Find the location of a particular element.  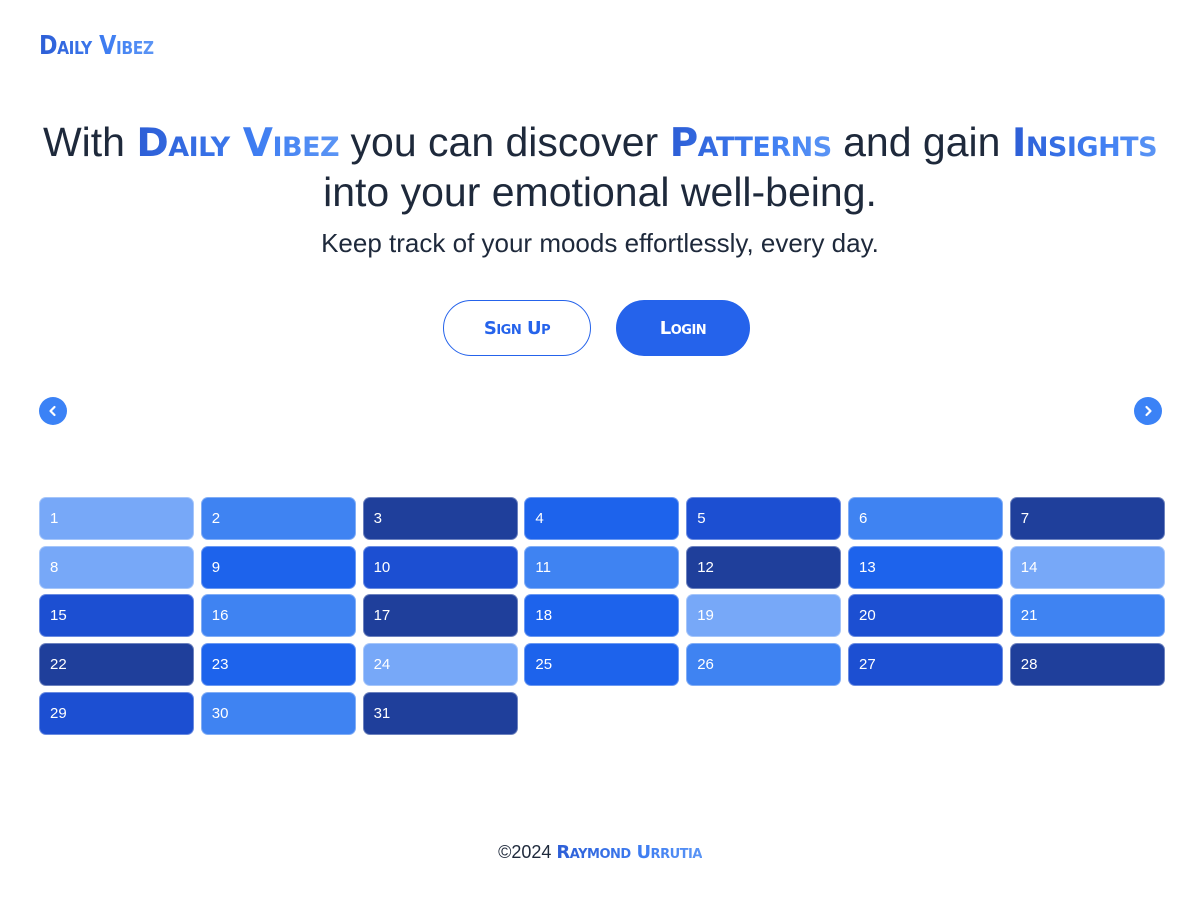

headline-brand: Daily Vibez is located at coordinates (238, 143).